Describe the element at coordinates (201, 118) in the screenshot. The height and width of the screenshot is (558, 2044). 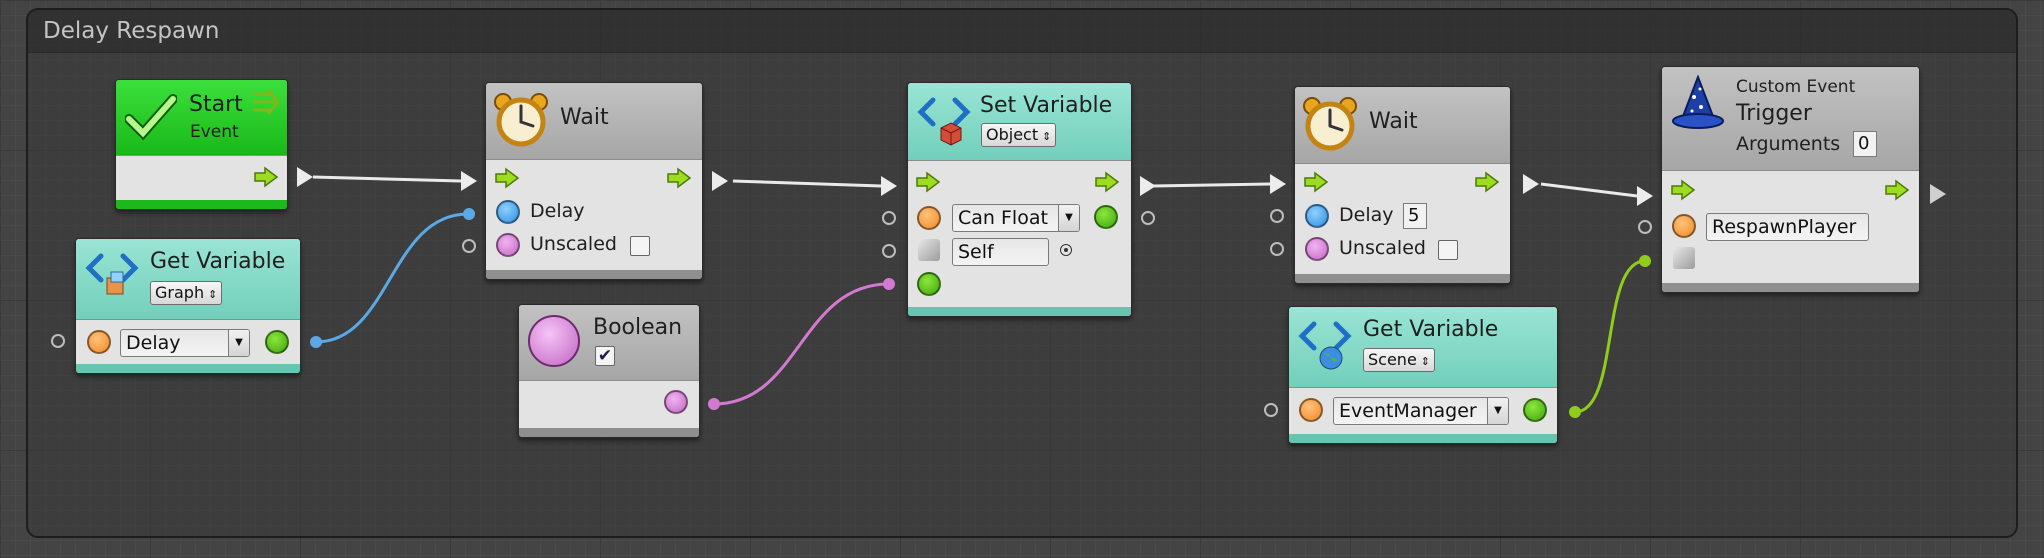
I see `node-header: Start Event` at that location.